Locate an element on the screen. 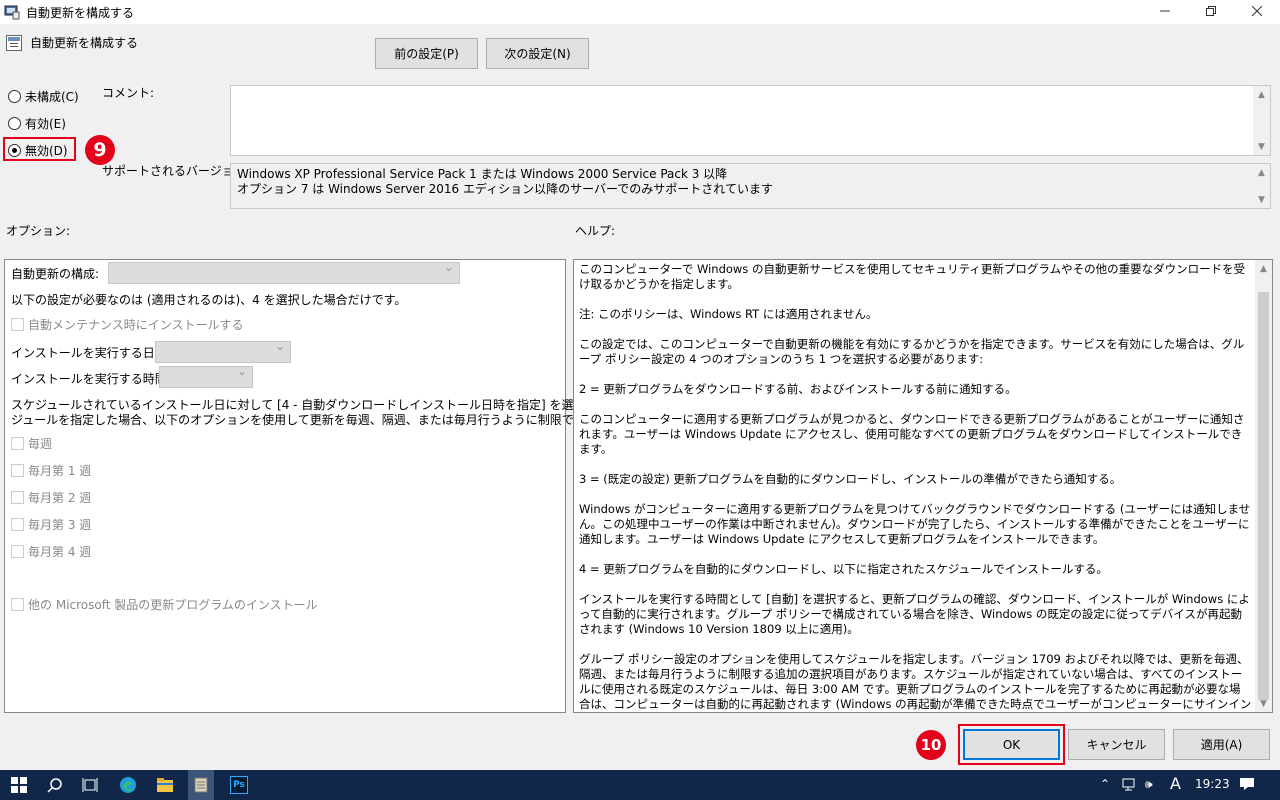 The image size is (1280, 800). network-icon is located at coordinates (1130, 785).